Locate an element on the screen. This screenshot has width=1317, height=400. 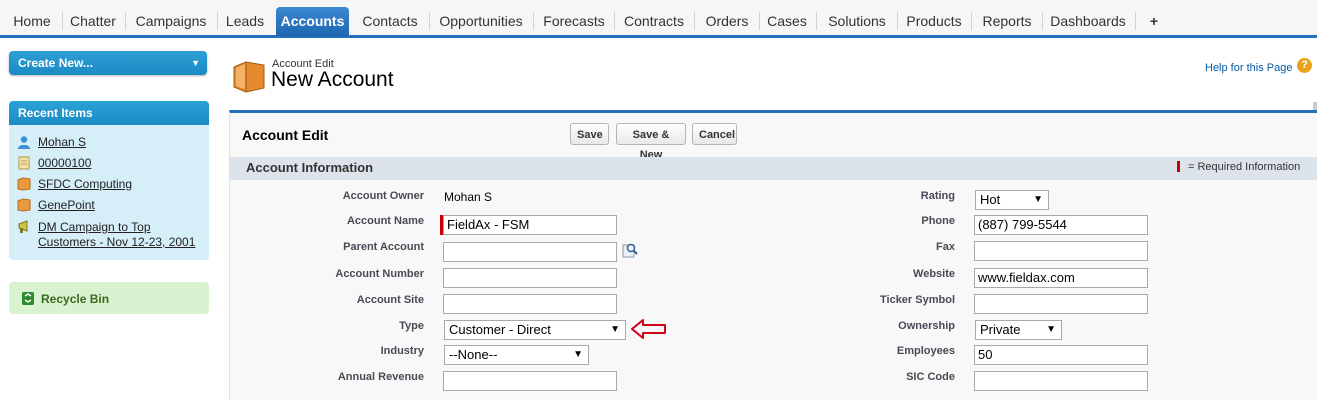
rating-select: Hot ▼ is located at coordinates (1012, 200).